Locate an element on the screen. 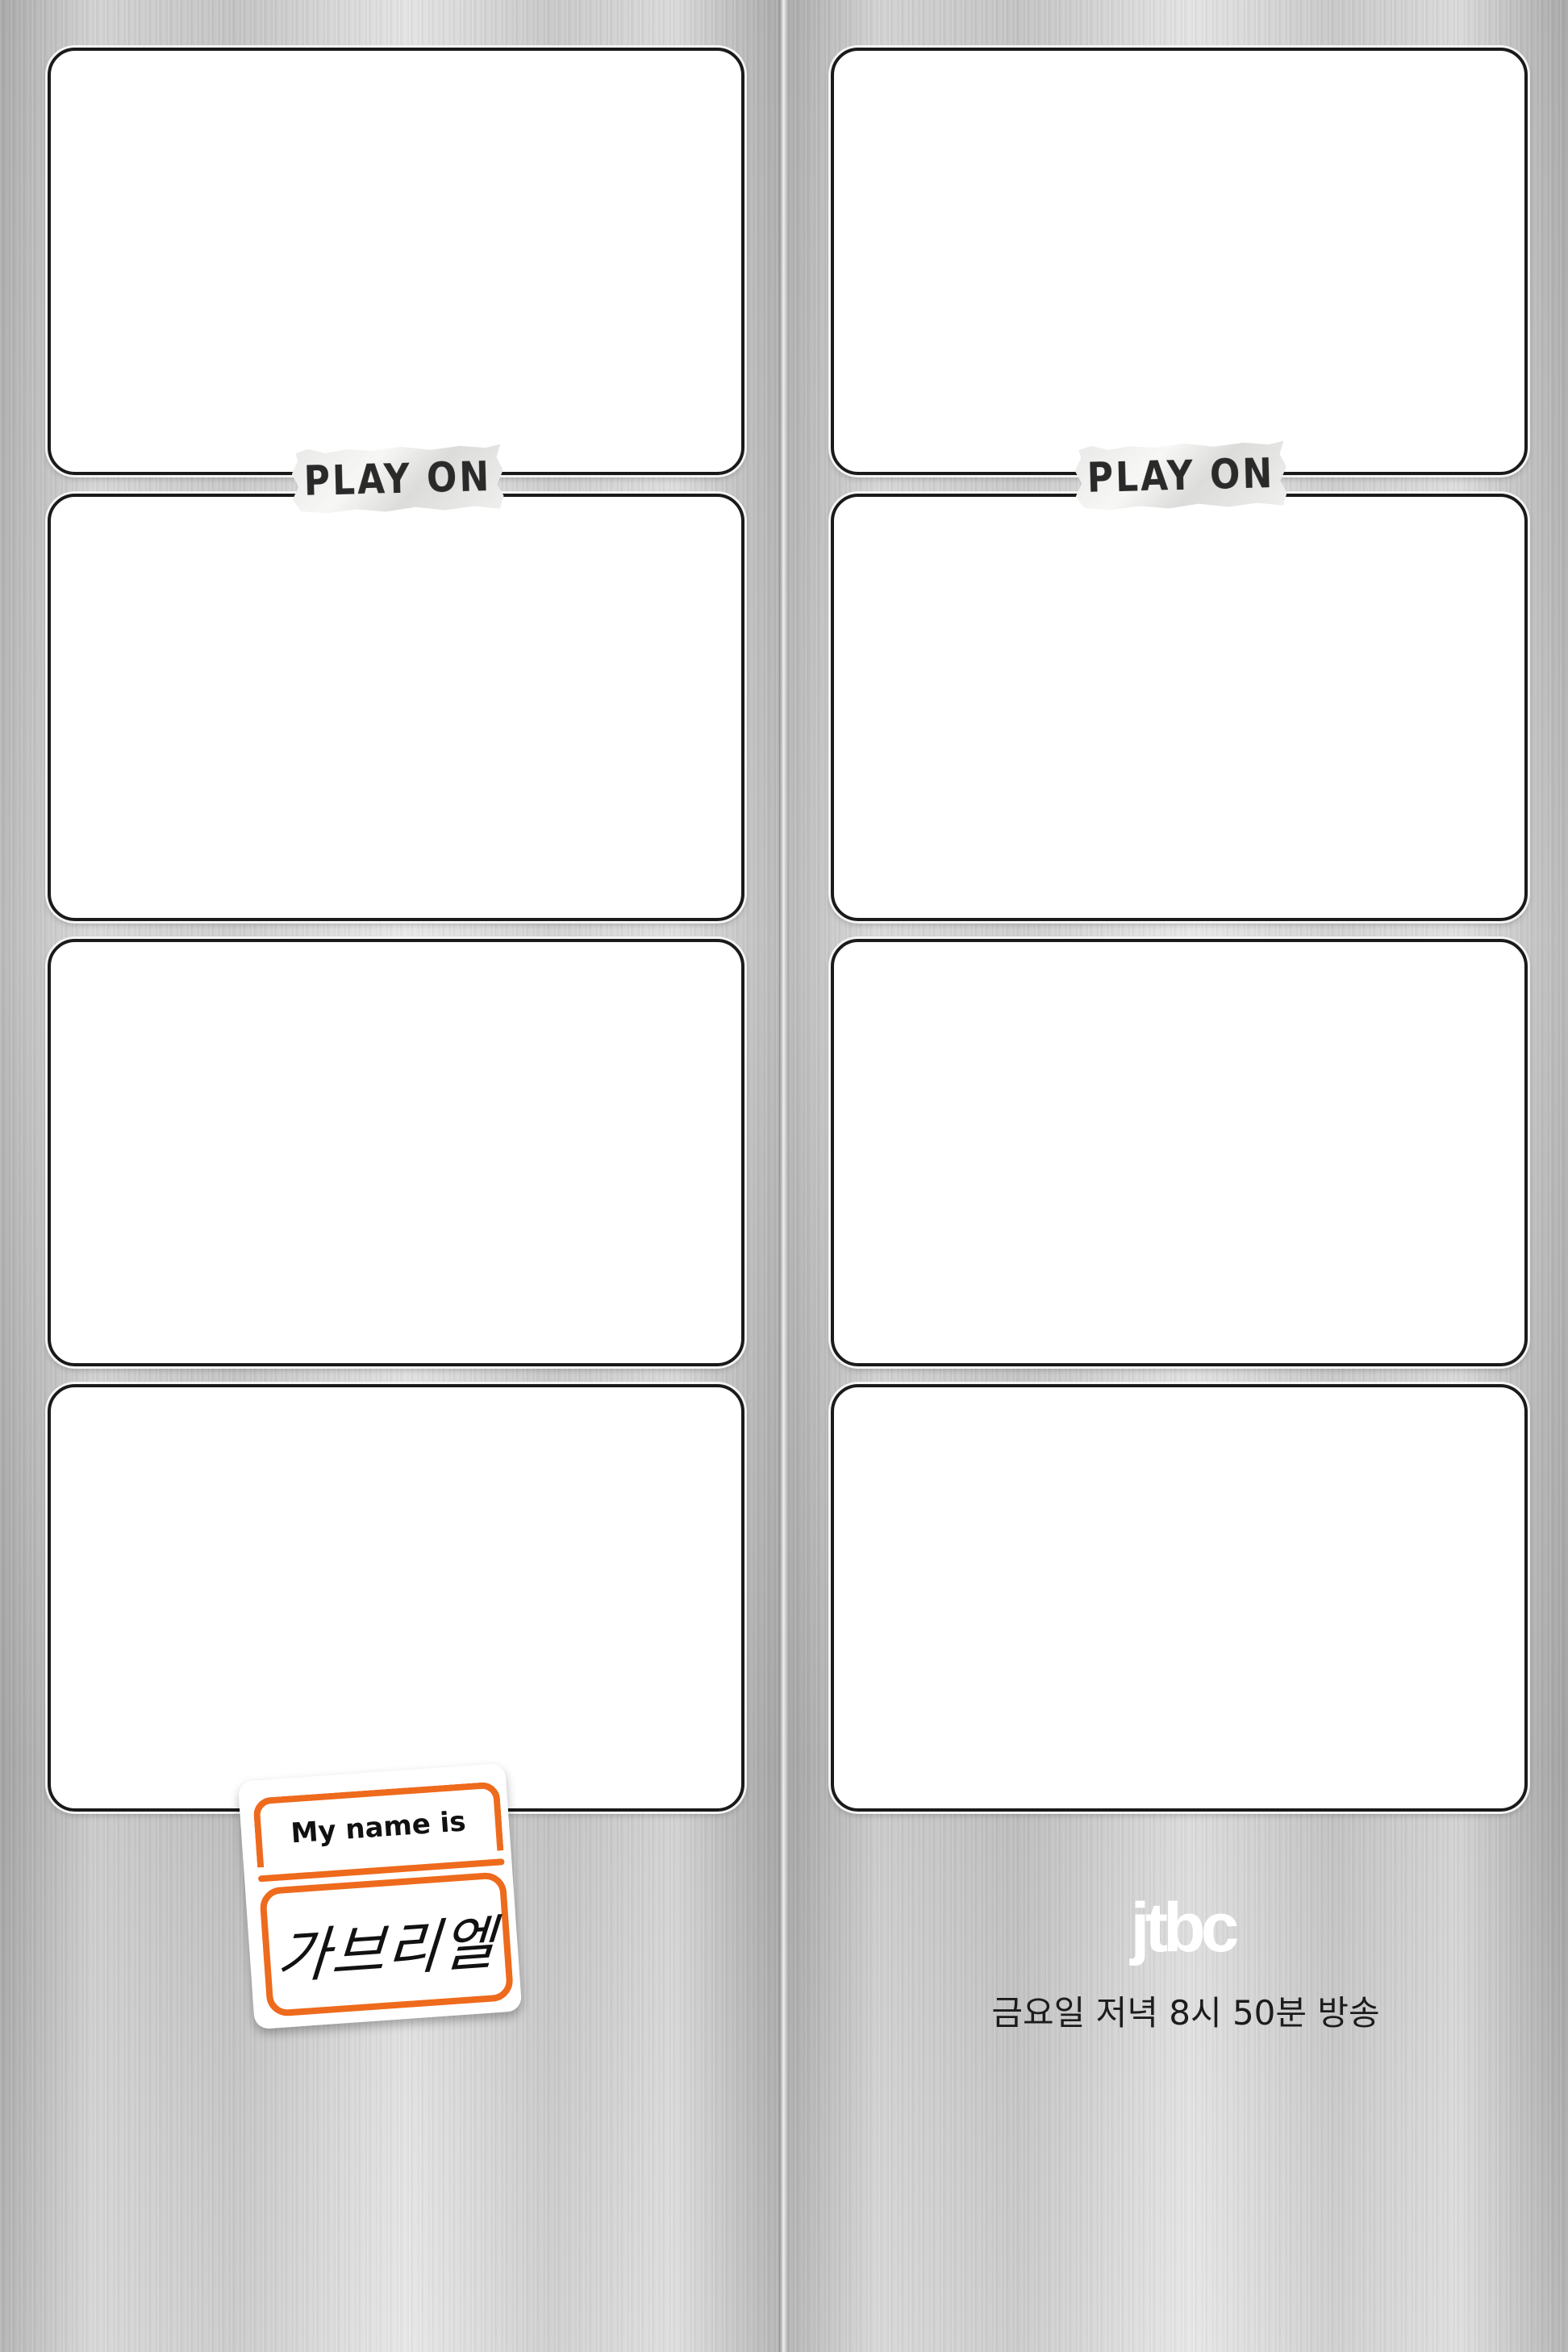 This screenshot has height=2352, width=1568. name-tag-name: 가브리엘 is located at coordinates (386, 1950).